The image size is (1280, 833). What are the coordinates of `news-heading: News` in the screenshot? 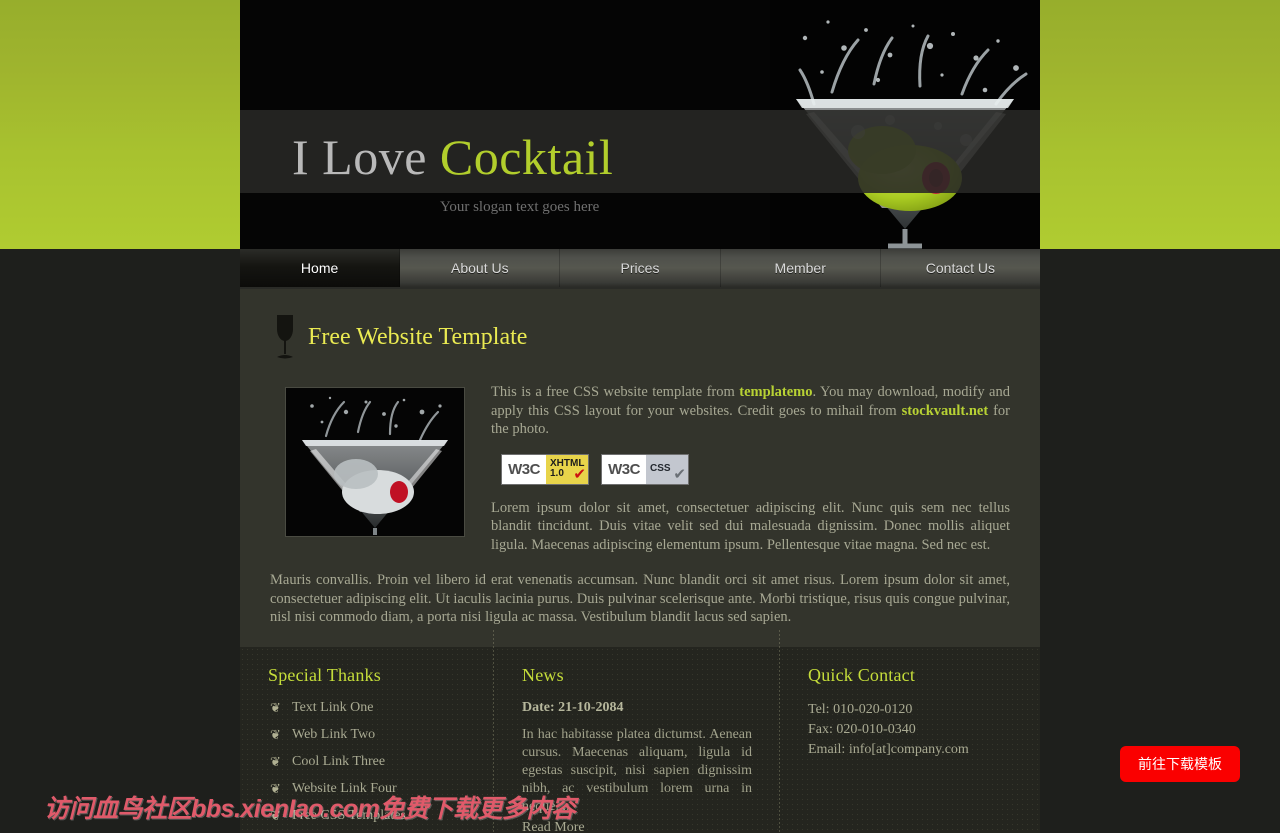 It's located at (543, 674).